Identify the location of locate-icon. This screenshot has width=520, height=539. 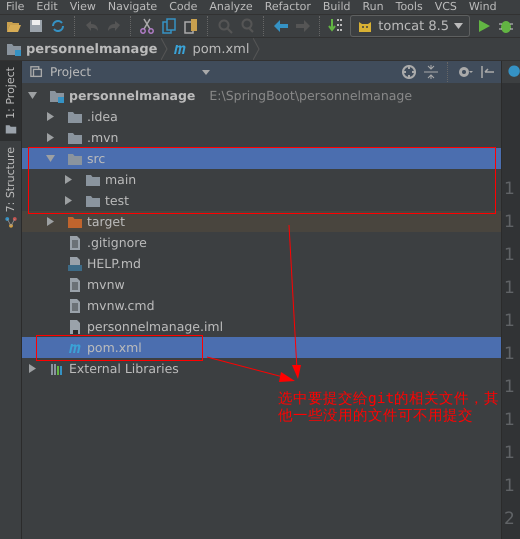
(409, 72).